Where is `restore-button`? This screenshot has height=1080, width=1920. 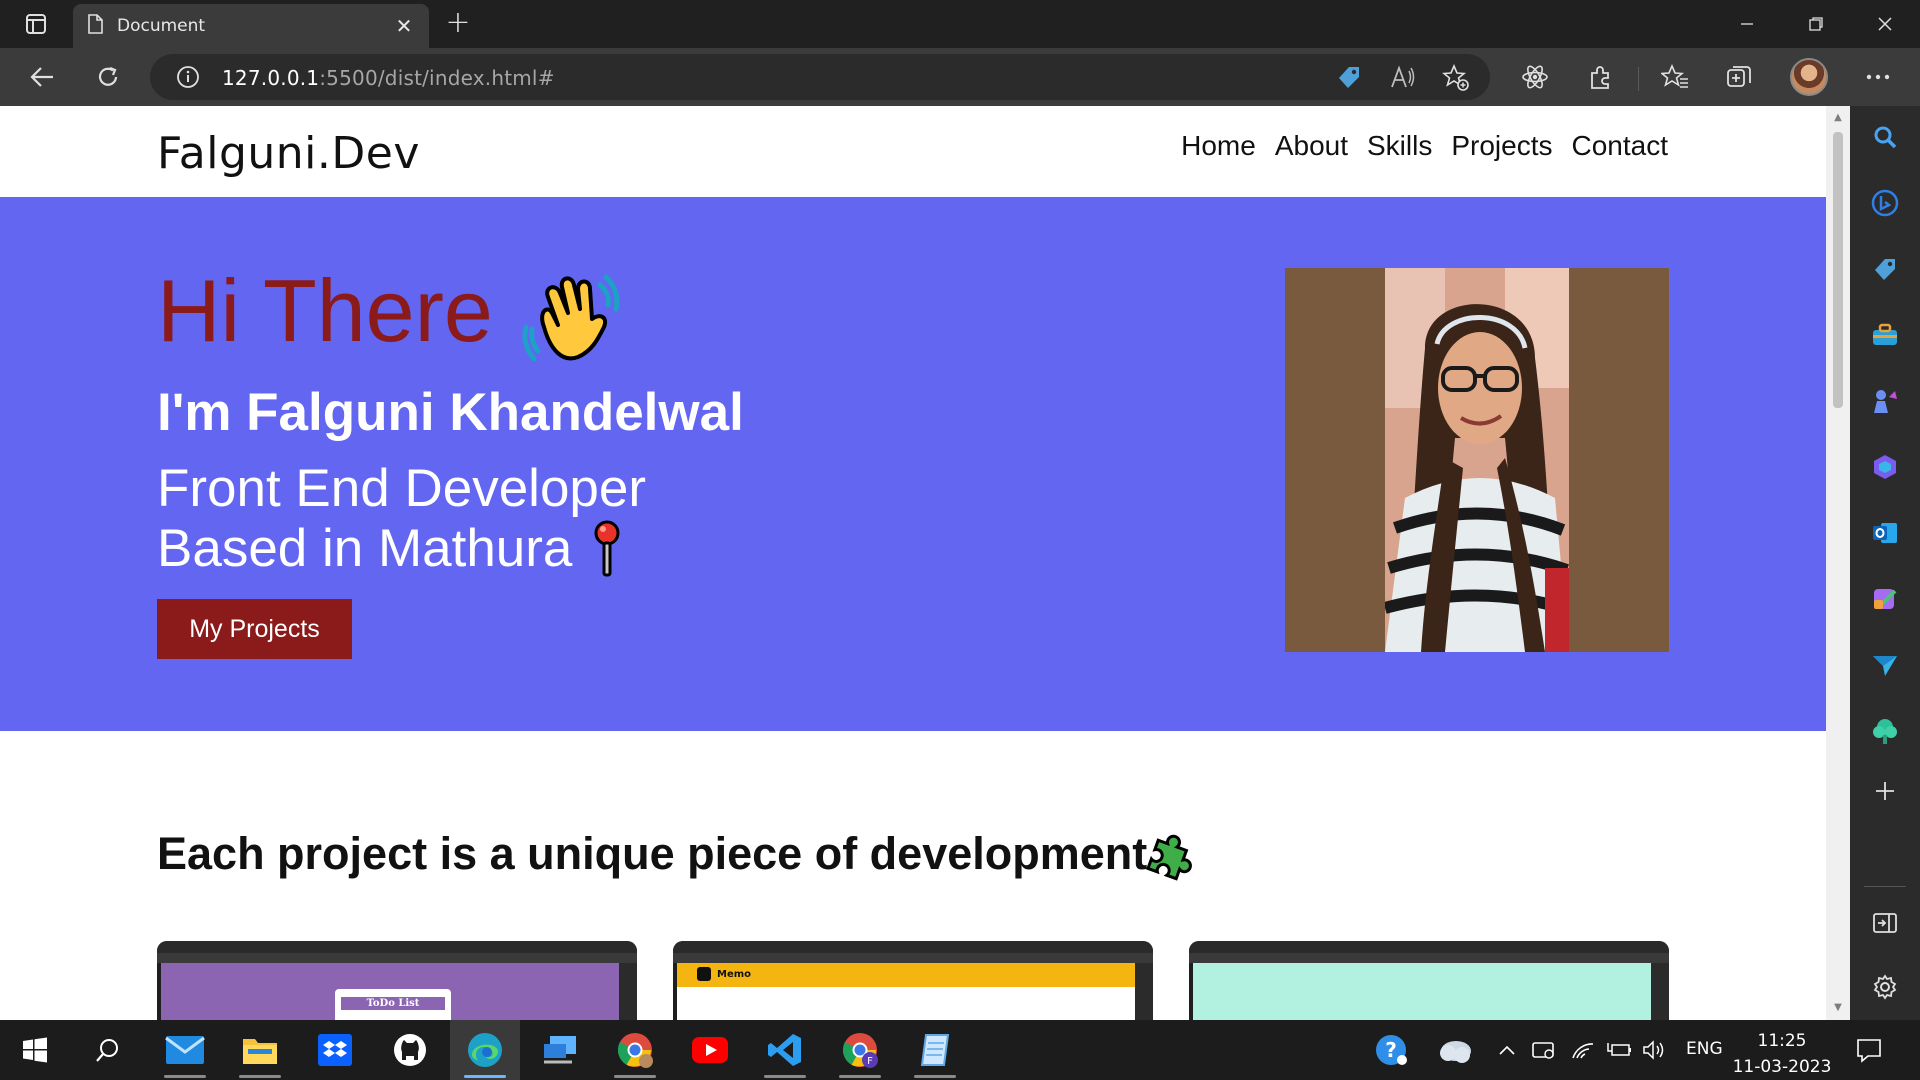
restore-button is located at coordinates (1816, 24).